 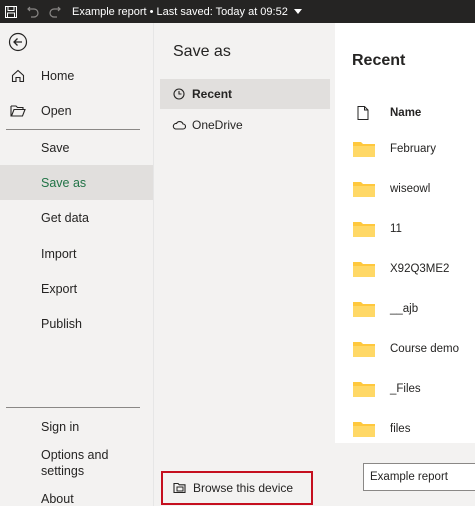 What do you see at coordinates (60, 426) in the screenshot?
I see `nav-sign-in-label: Sign in` at bounding box center [60, 426].